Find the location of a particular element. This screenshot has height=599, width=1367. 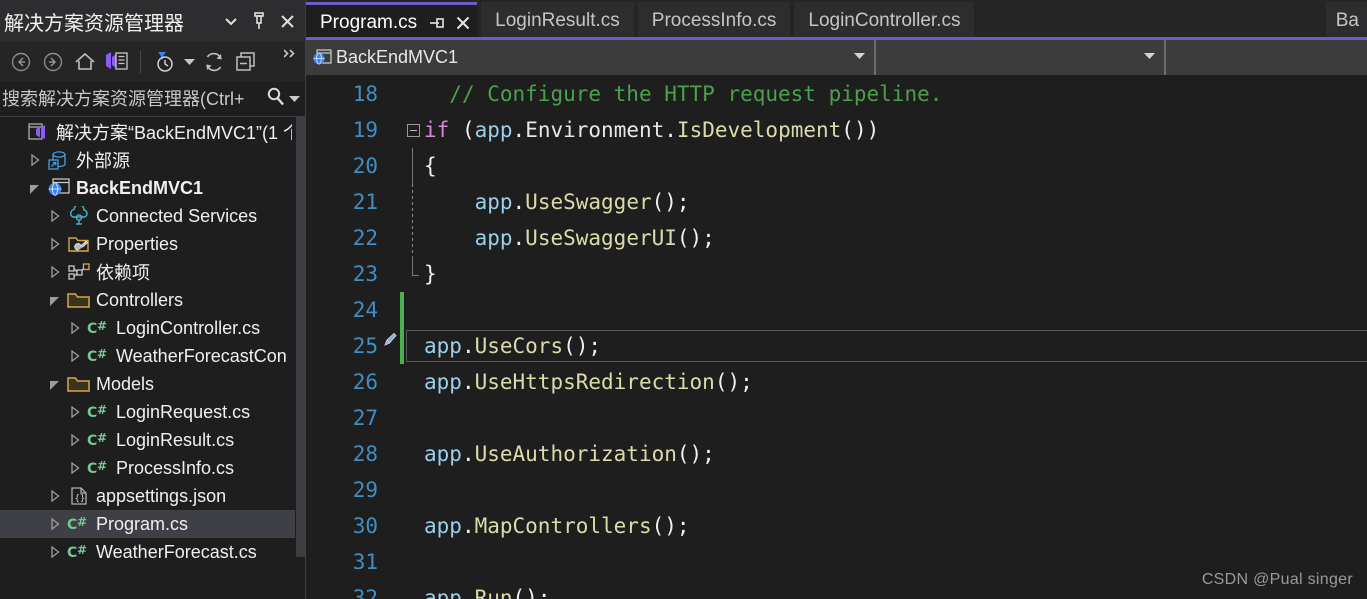

code-line-28: 28 app.UseAuthorization(); is located at coordinates (836, 454).